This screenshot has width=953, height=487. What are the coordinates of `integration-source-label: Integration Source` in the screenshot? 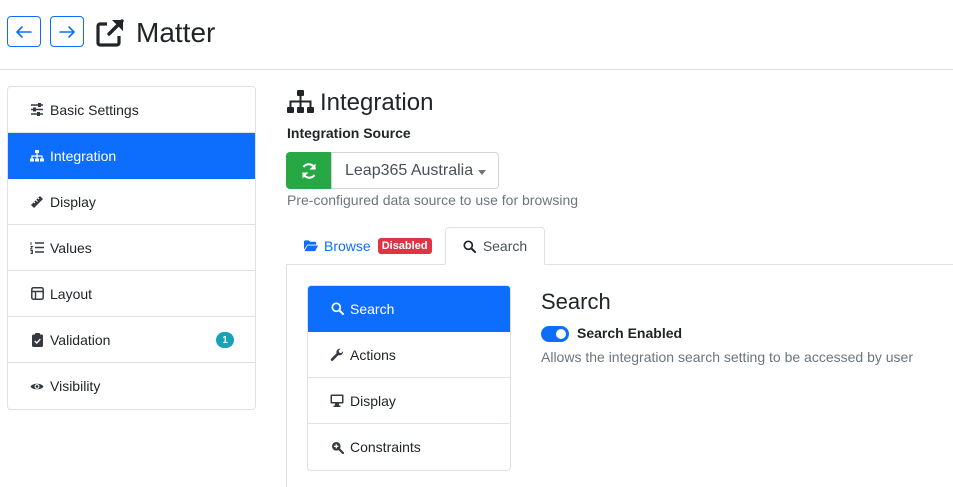 It's located at (349, 133).